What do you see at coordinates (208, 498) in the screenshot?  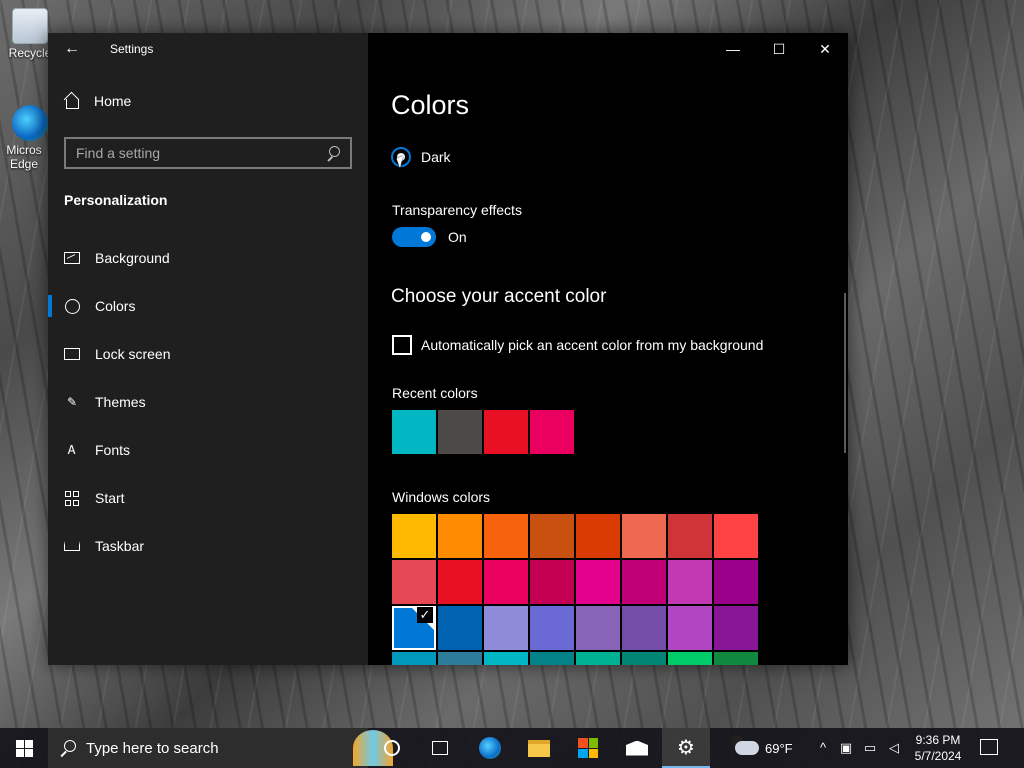 I see `sidebar-item-start: Start` at bounding box center [208, 498].